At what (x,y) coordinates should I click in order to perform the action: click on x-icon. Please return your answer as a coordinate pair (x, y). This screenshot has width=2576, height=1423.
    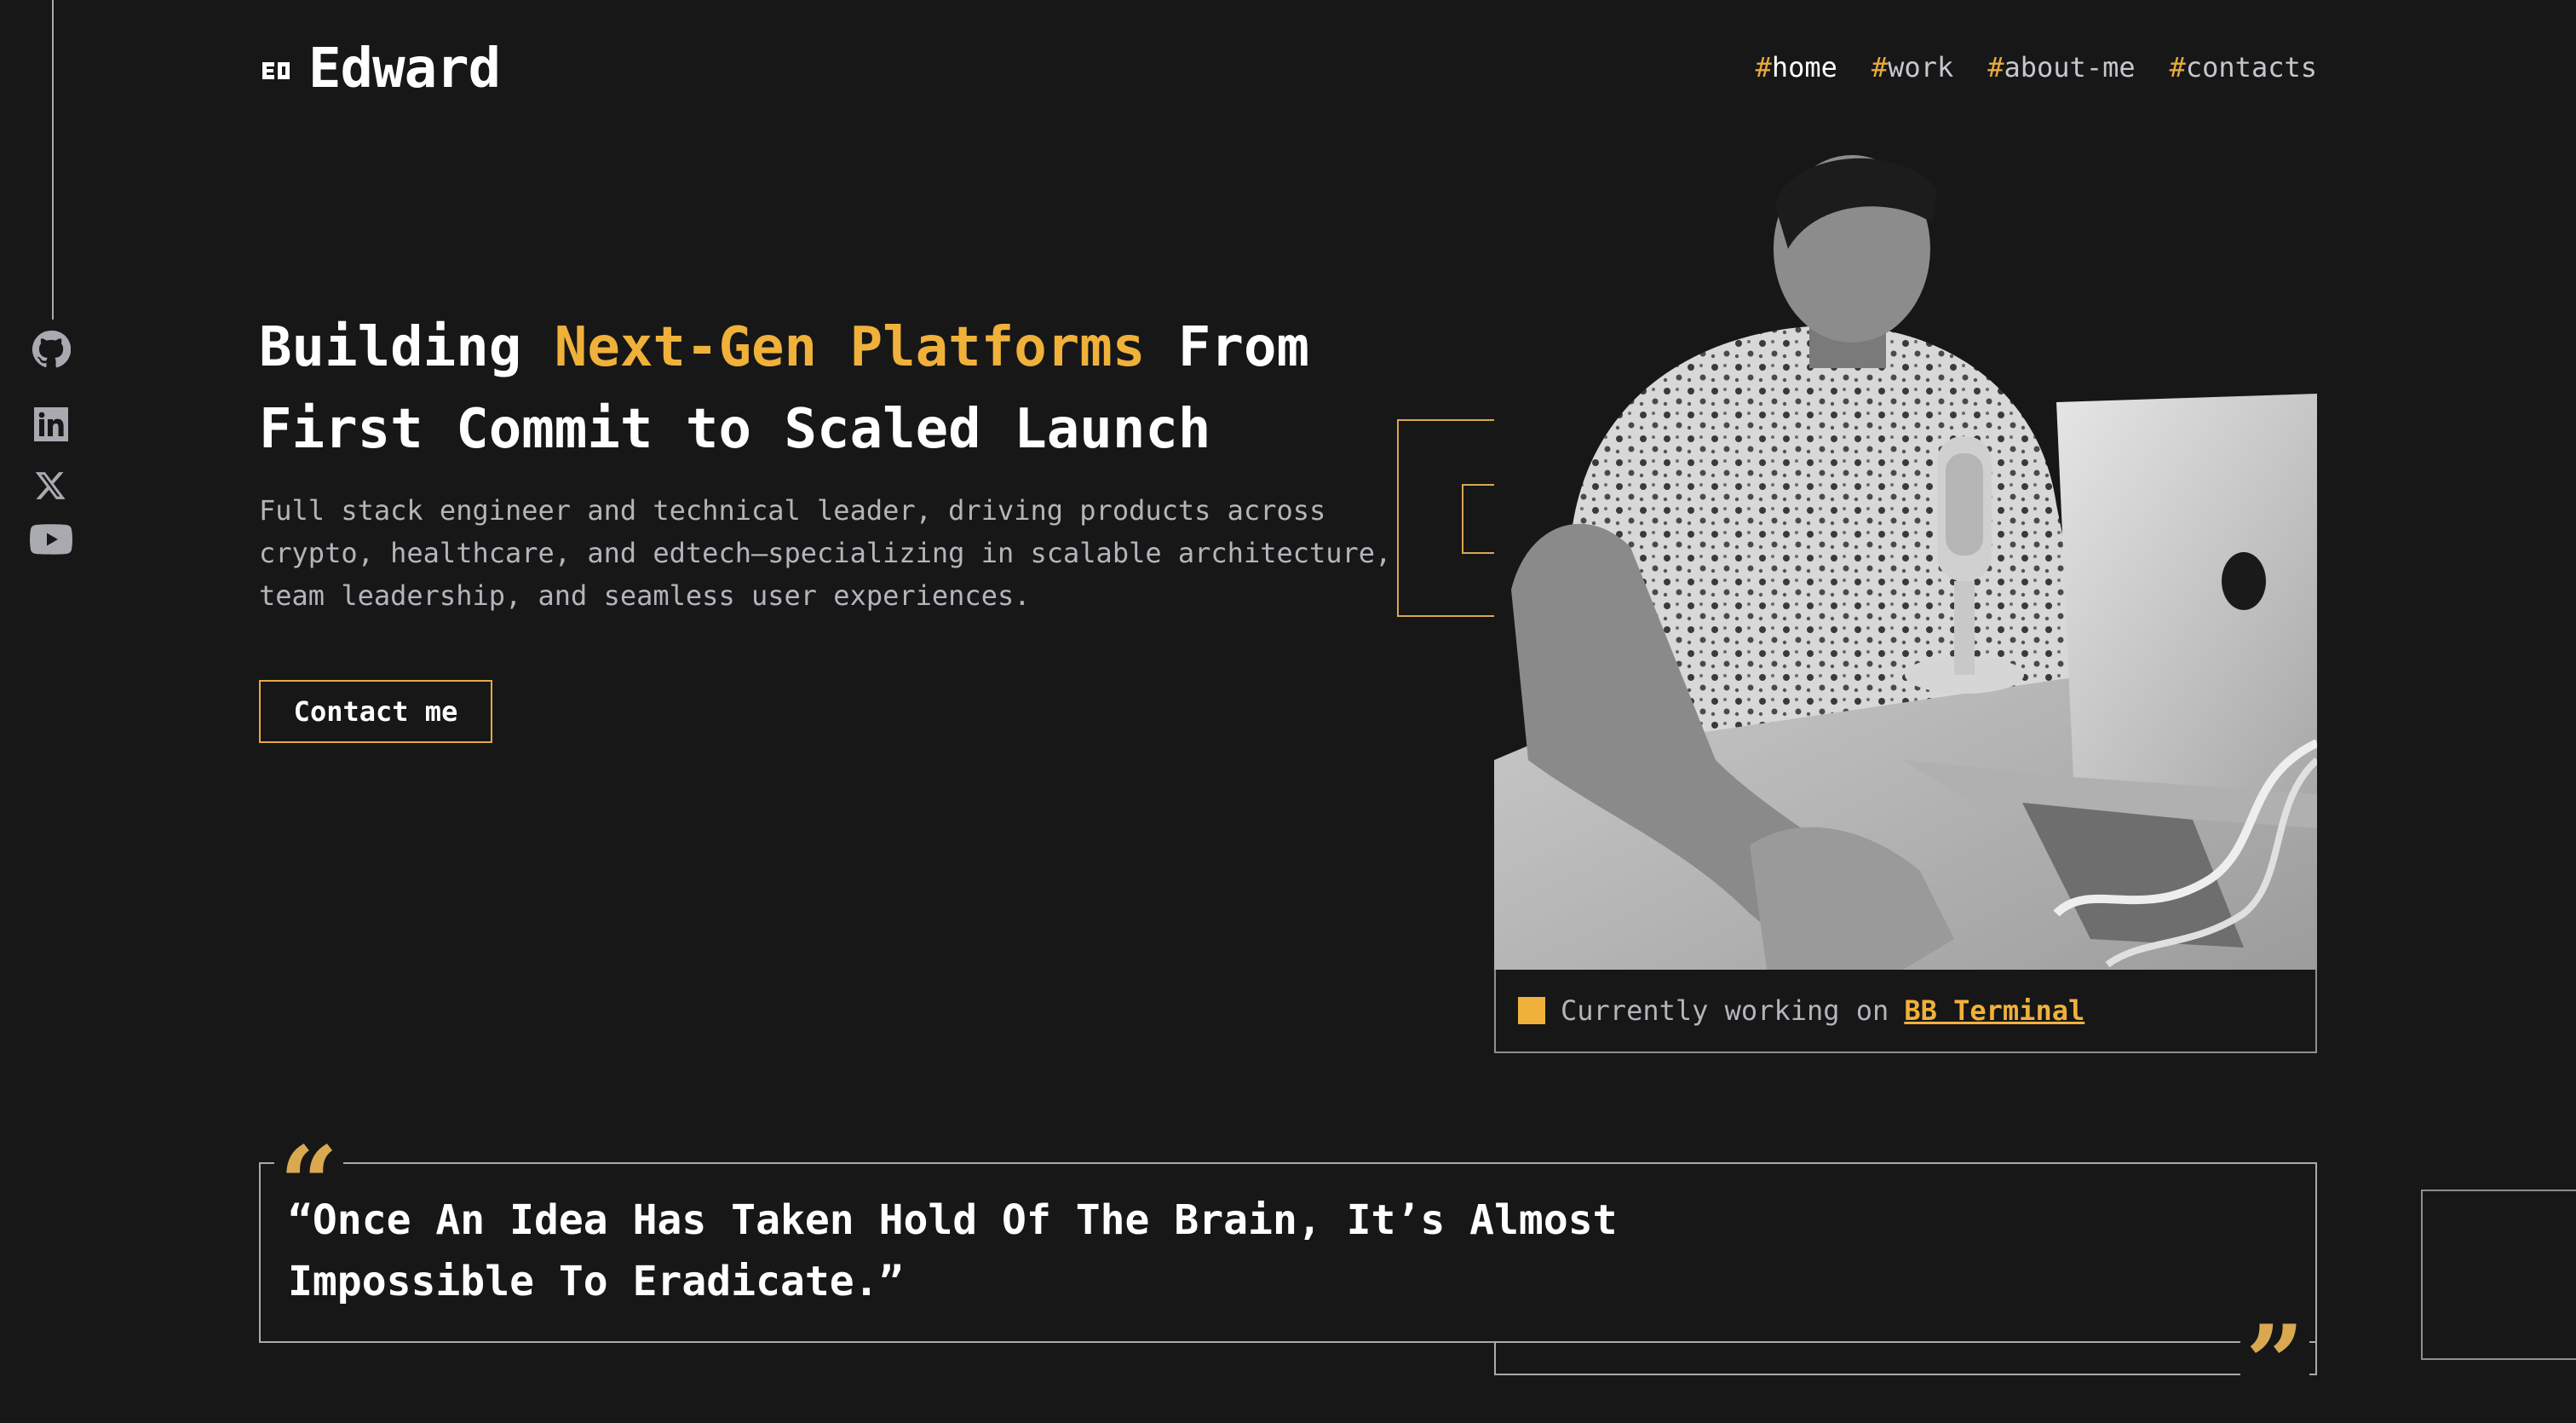
    Looking at the image, I should click on (51, 486).